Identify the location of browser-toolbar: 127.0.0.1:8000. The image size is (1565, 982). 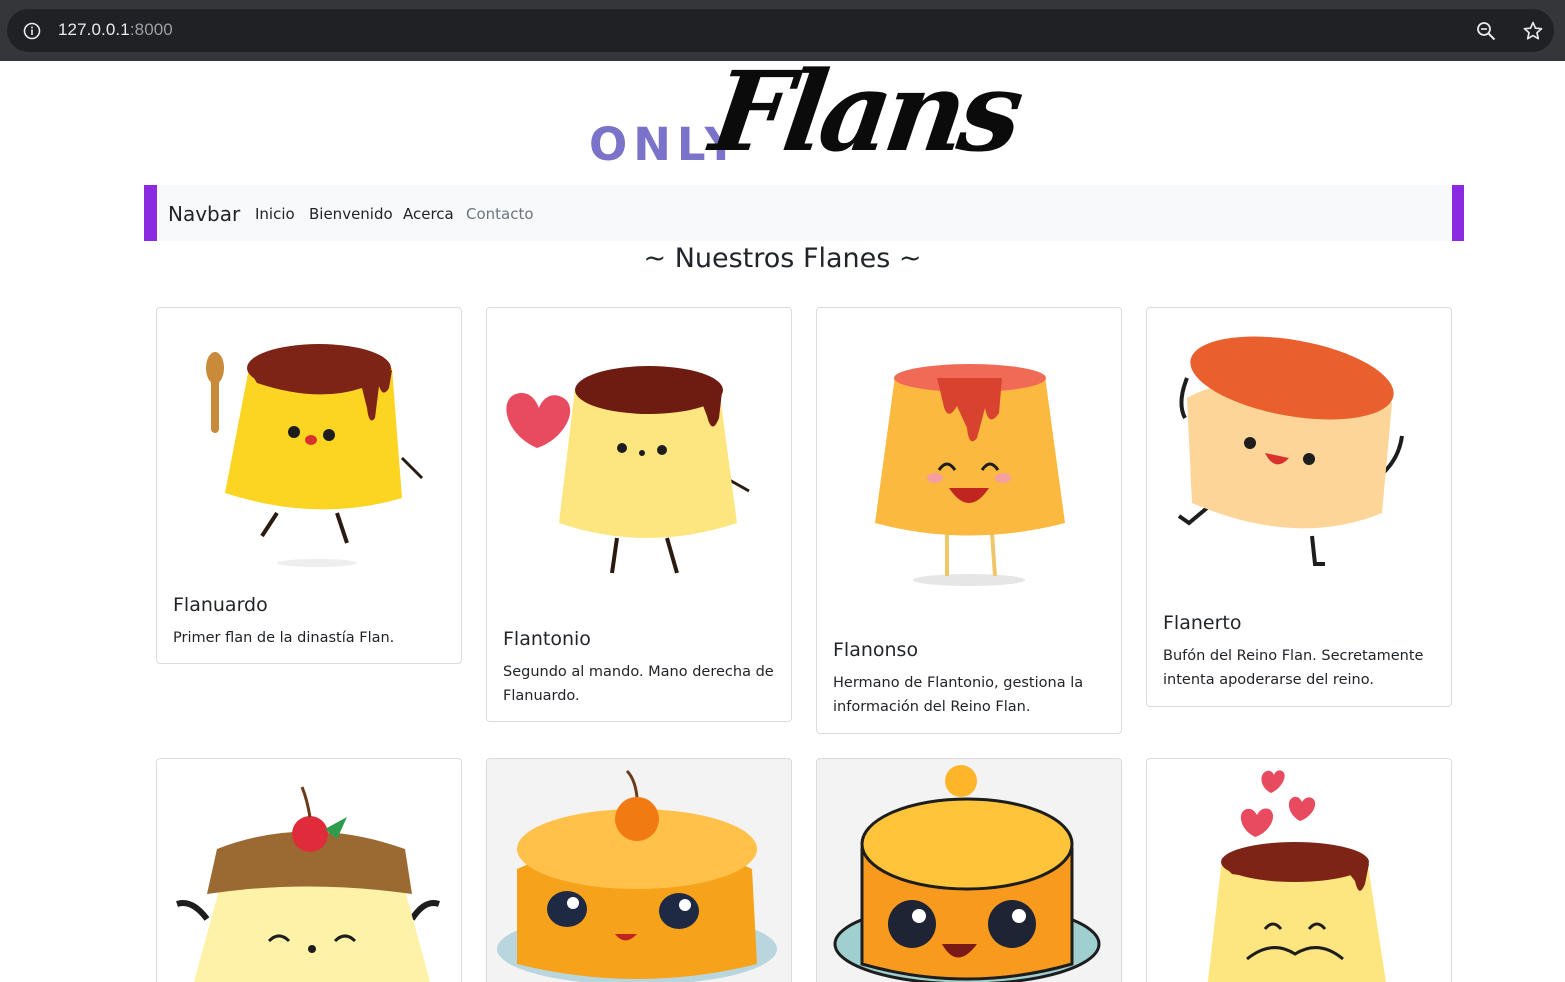
(782, 30).